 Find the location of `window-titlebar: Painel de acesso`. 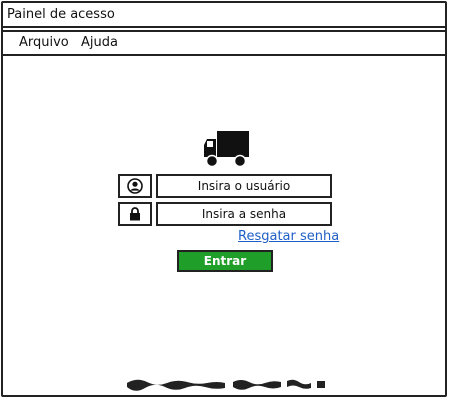

window-titlebar: Painel de acesso is located at coordinates (224, 15).